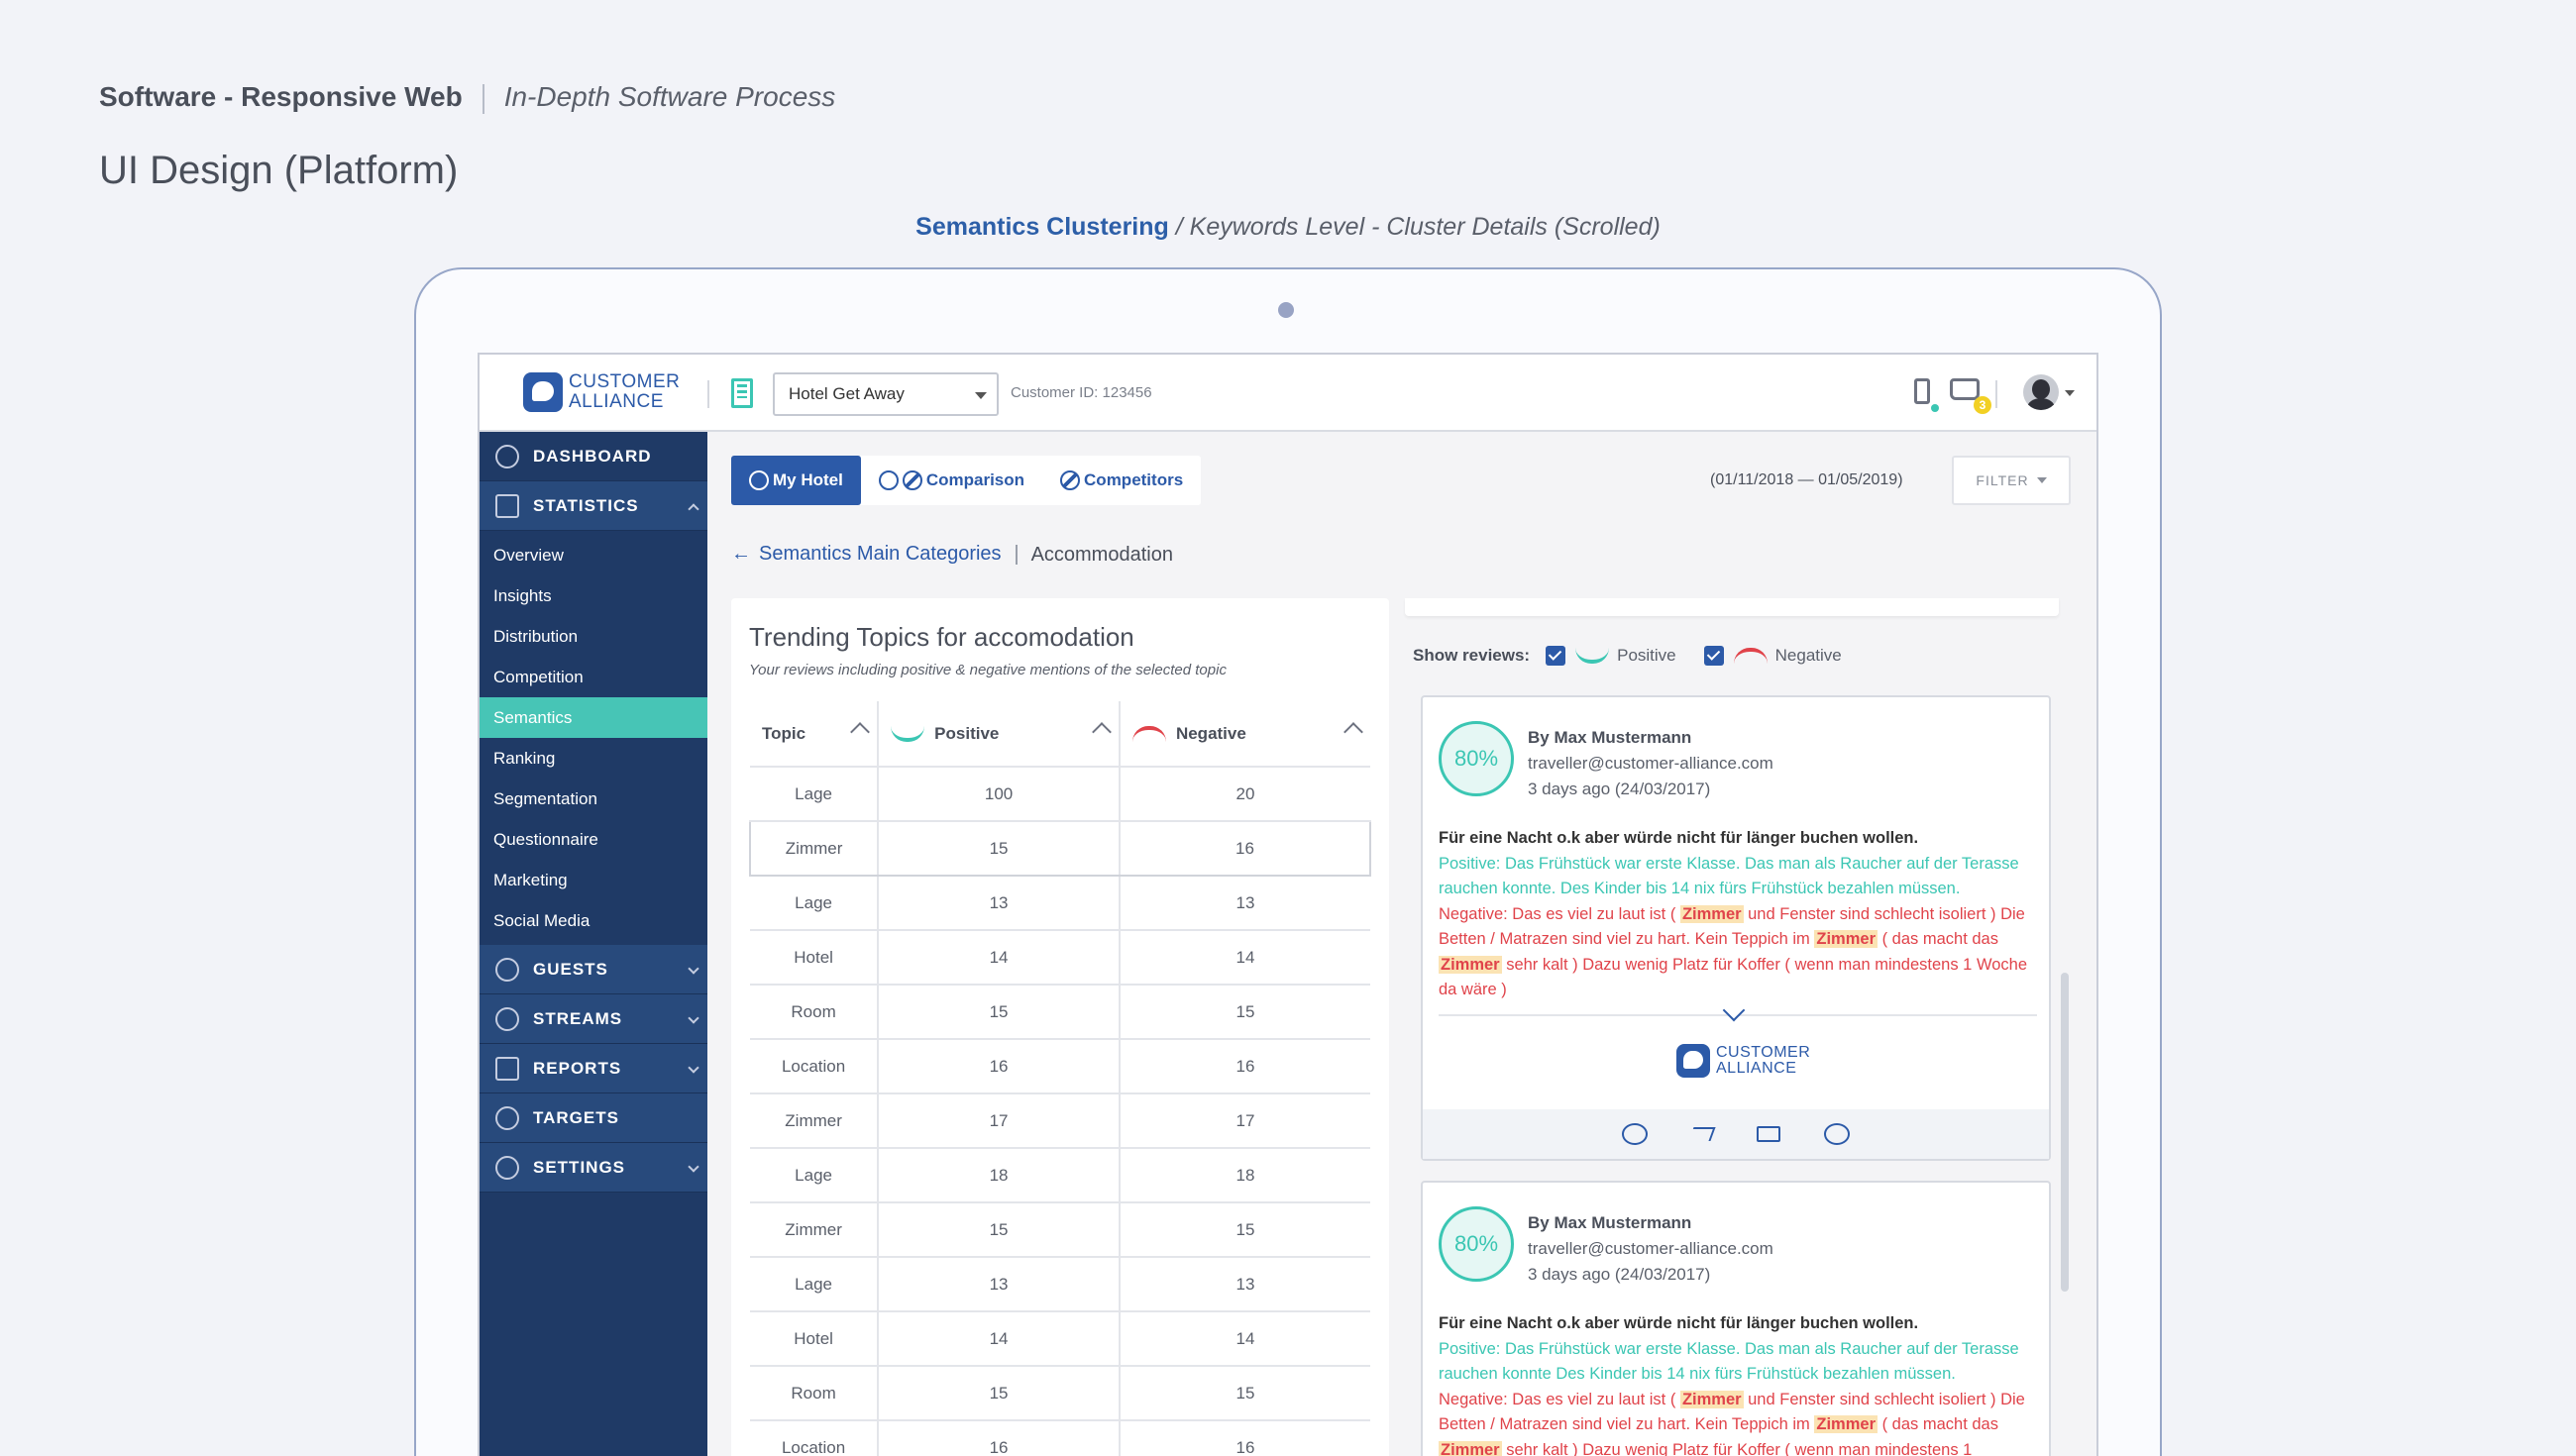 The width and height of the screenshot is (2576, 1456). I want to click on column-label: Negative, so click(1211, 733).